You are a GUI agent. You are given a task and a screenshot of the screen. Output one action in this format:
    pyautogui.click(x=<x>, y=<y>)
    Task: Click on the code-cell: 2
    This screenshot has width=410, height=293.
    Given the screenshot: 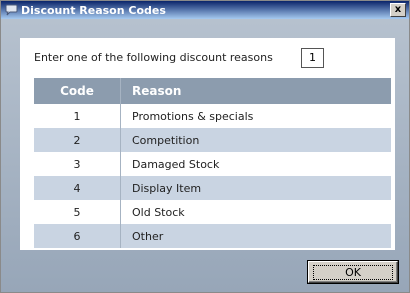 What is the action you would take?
    pyautogui.click(x=77, y=140)
    